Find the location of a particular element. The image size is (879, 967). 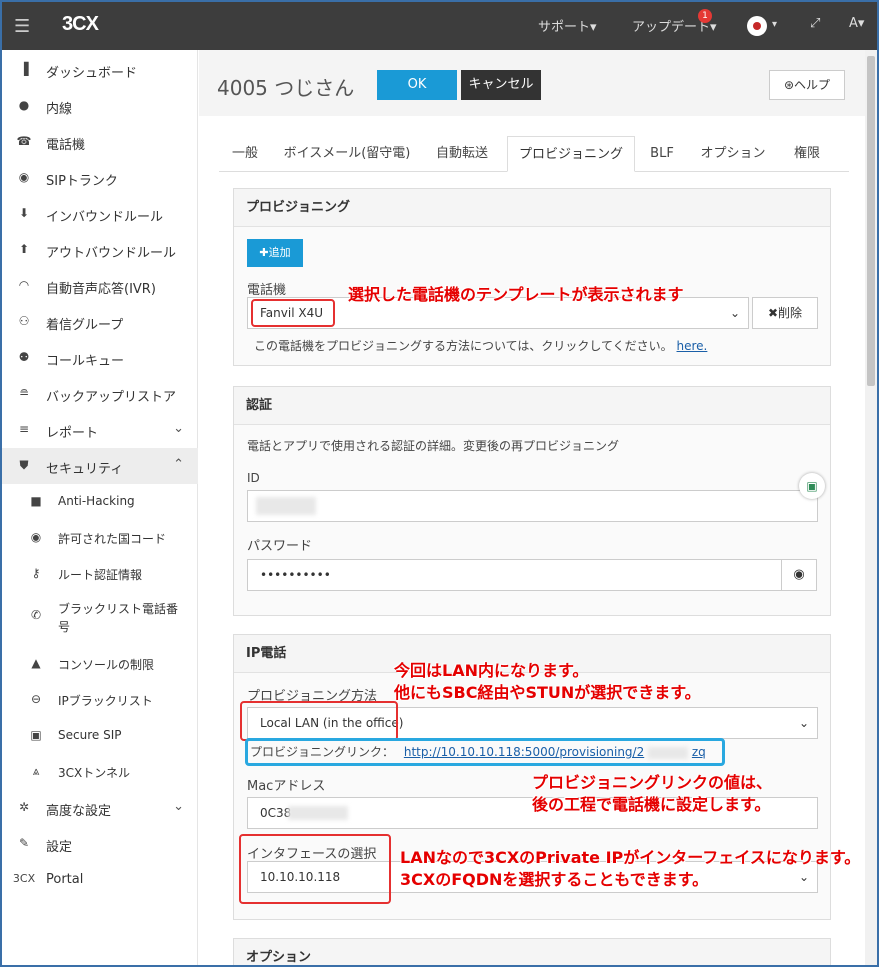

sidebar-item-label: コンソールの制限 is located at coordinates (106, 665).